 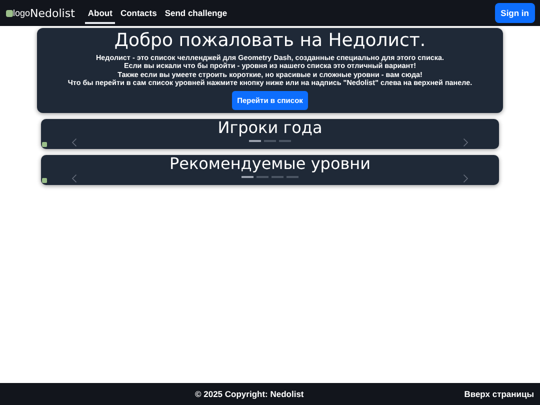 What do you see at coordinates (270, 127) in the screenshot?
I see `carousel-title: Игроки года` at bounding box center [270, 127].